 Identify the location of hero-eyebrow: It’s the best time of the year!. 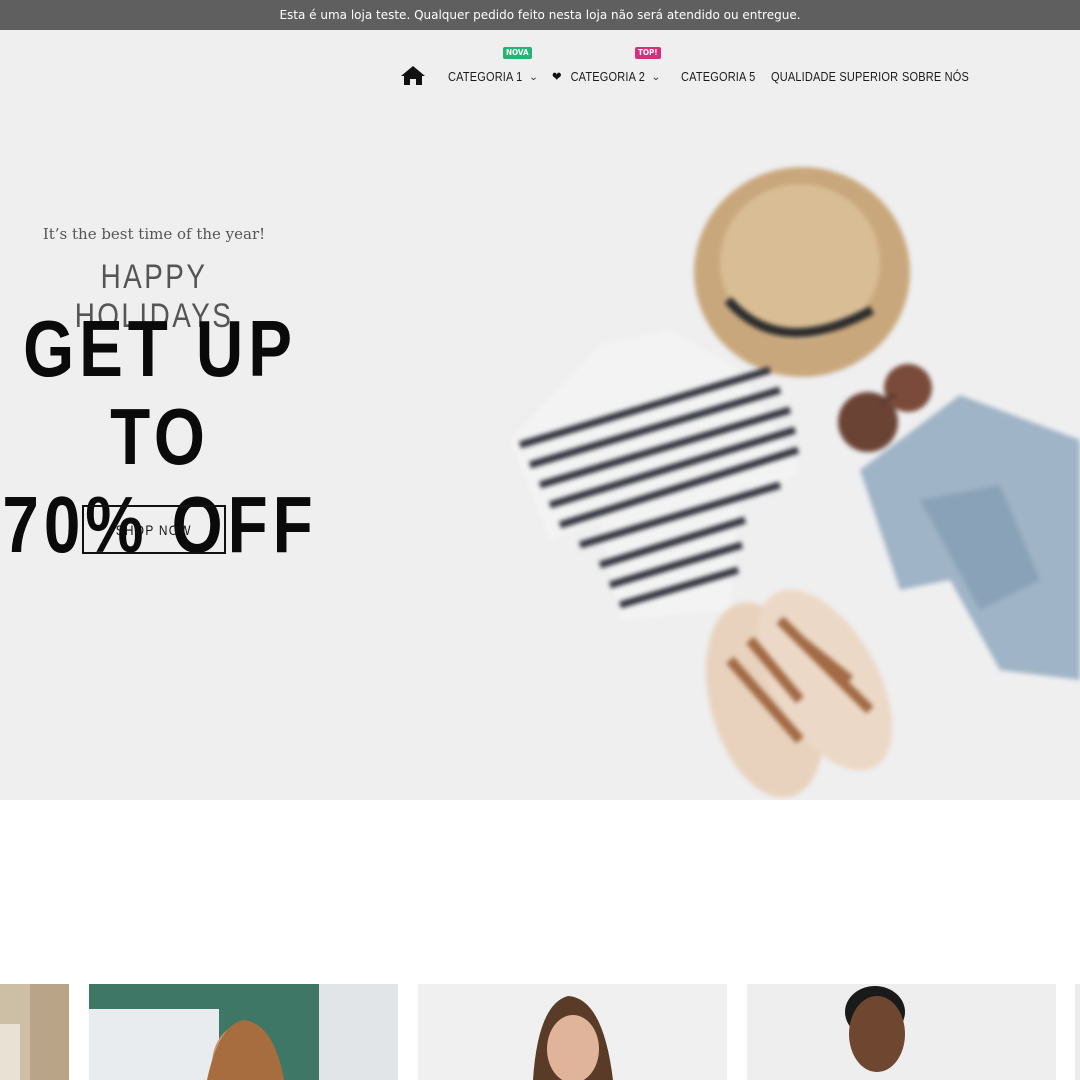
(154, 234).